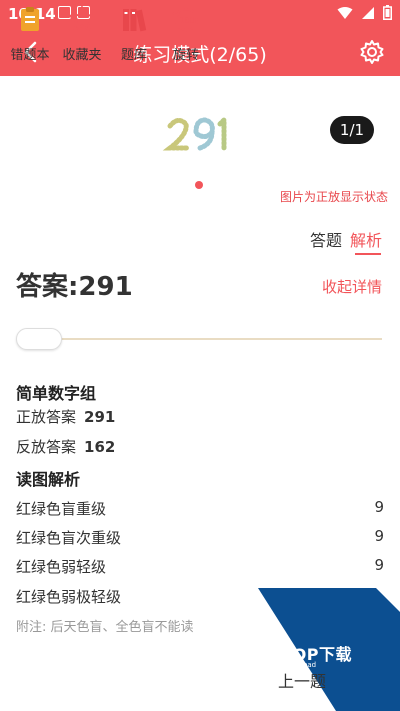  What do you see at coordinates (46, 447) in the screenshot?
I see `reverse-label: 反放答案` at bounding box center [46, 447].